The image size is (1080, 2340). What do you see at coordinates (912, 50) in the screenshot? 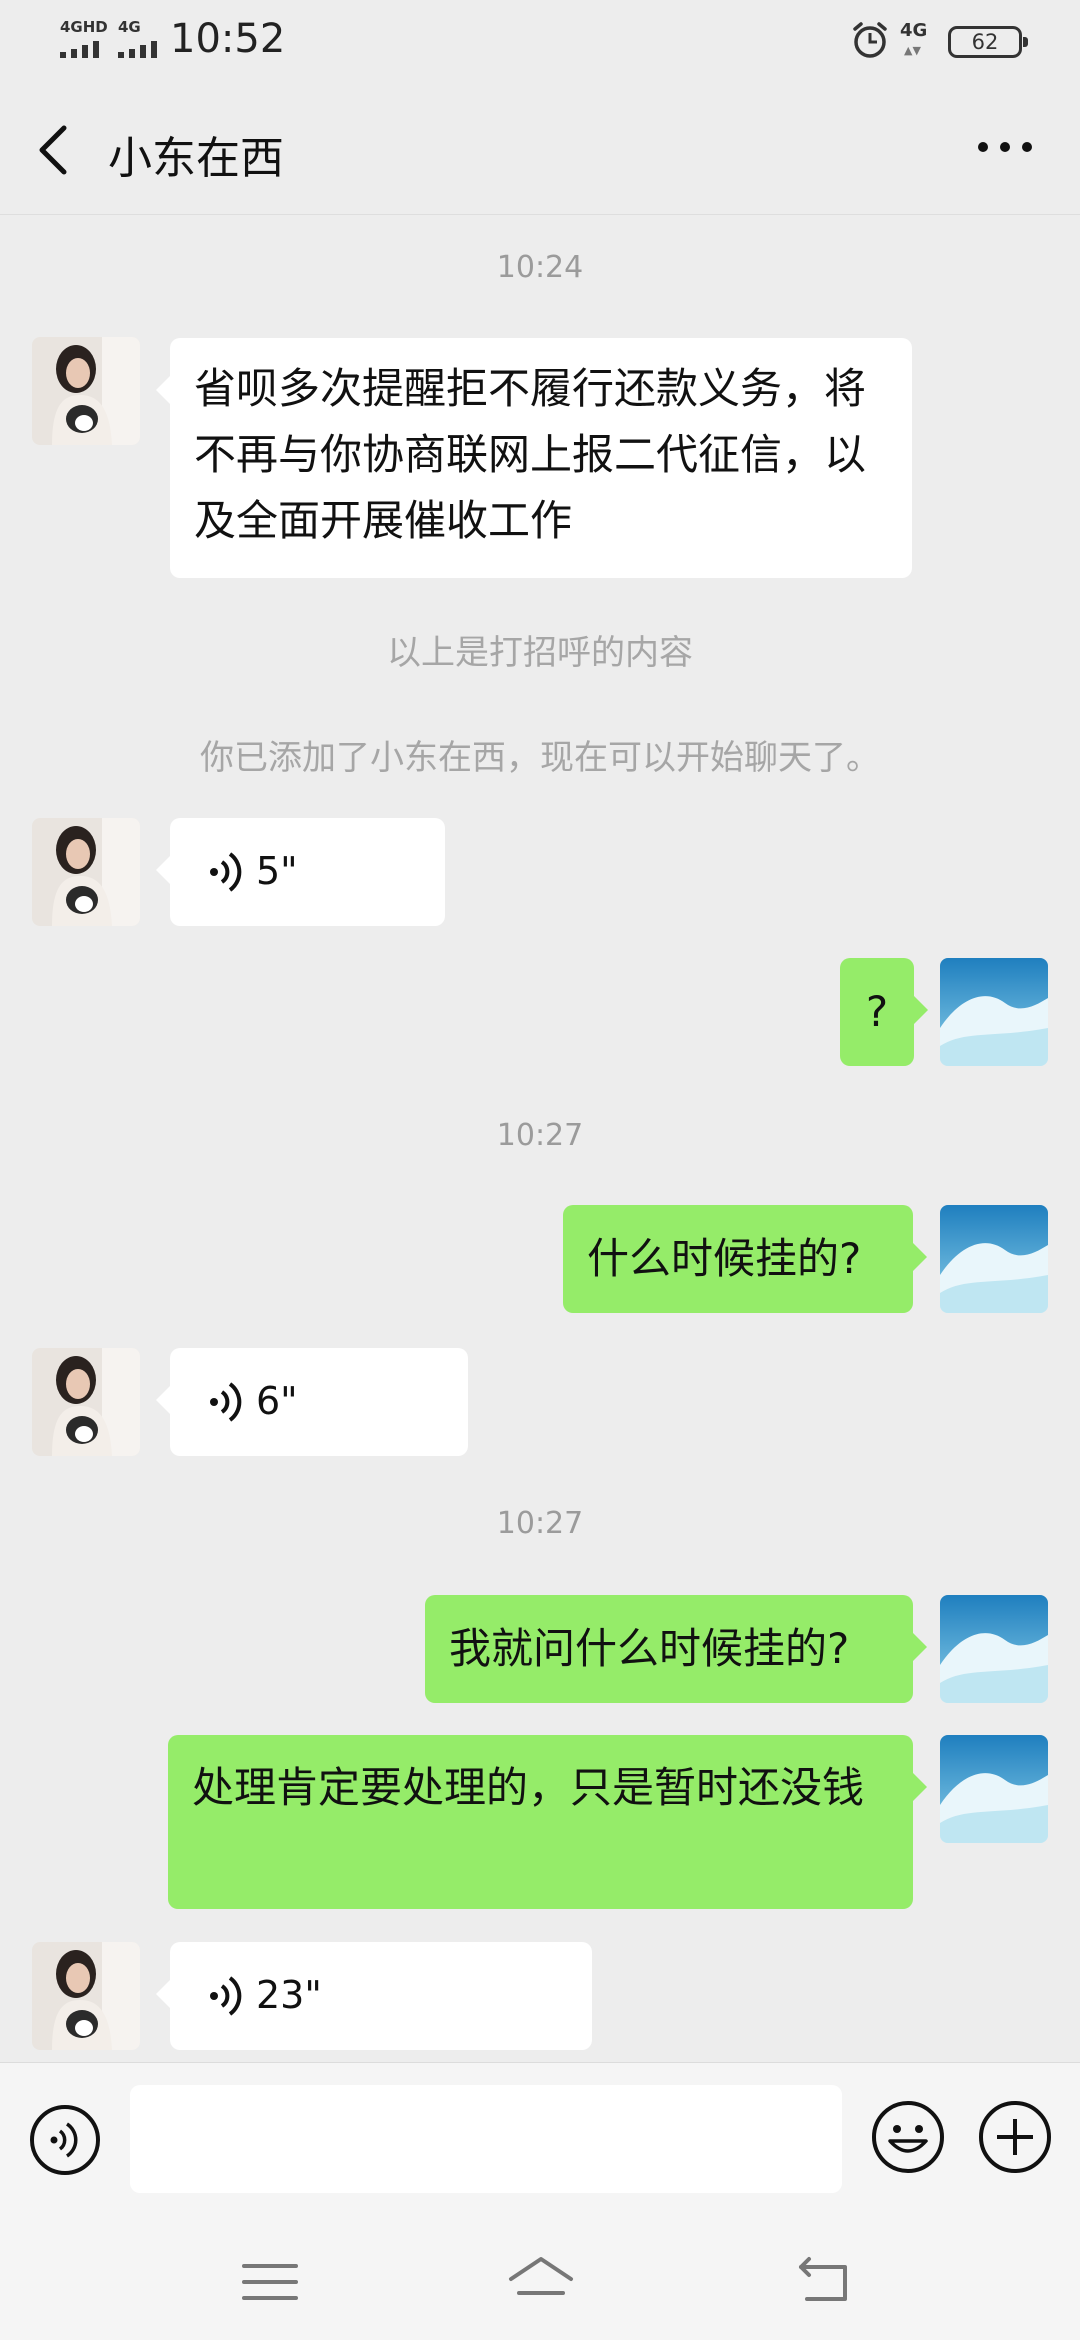
I see `data-arrows-icon: ▲▼` at bounding box center [912, 50].